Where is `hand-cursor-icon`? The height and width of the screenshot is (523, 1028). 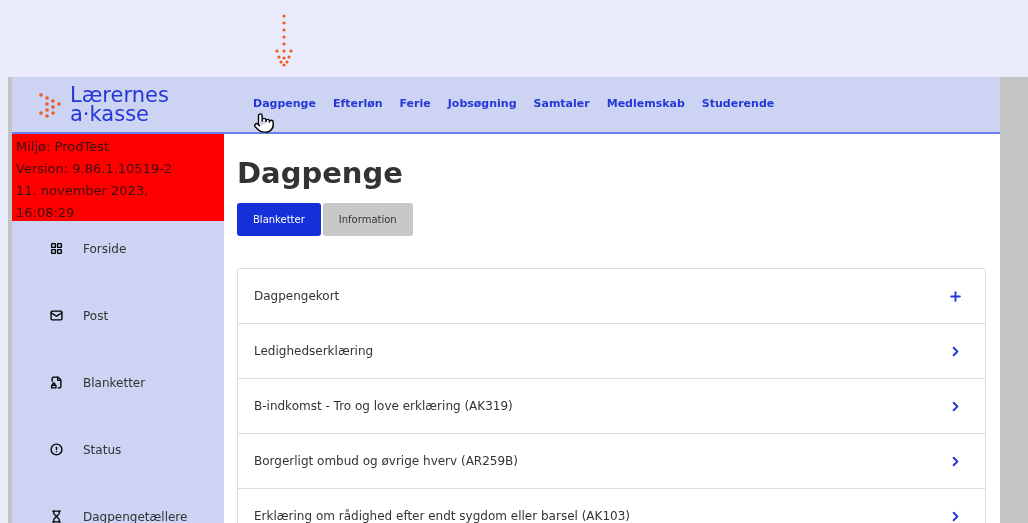
hand-cursor-icon is located at coordinates (264, 123).